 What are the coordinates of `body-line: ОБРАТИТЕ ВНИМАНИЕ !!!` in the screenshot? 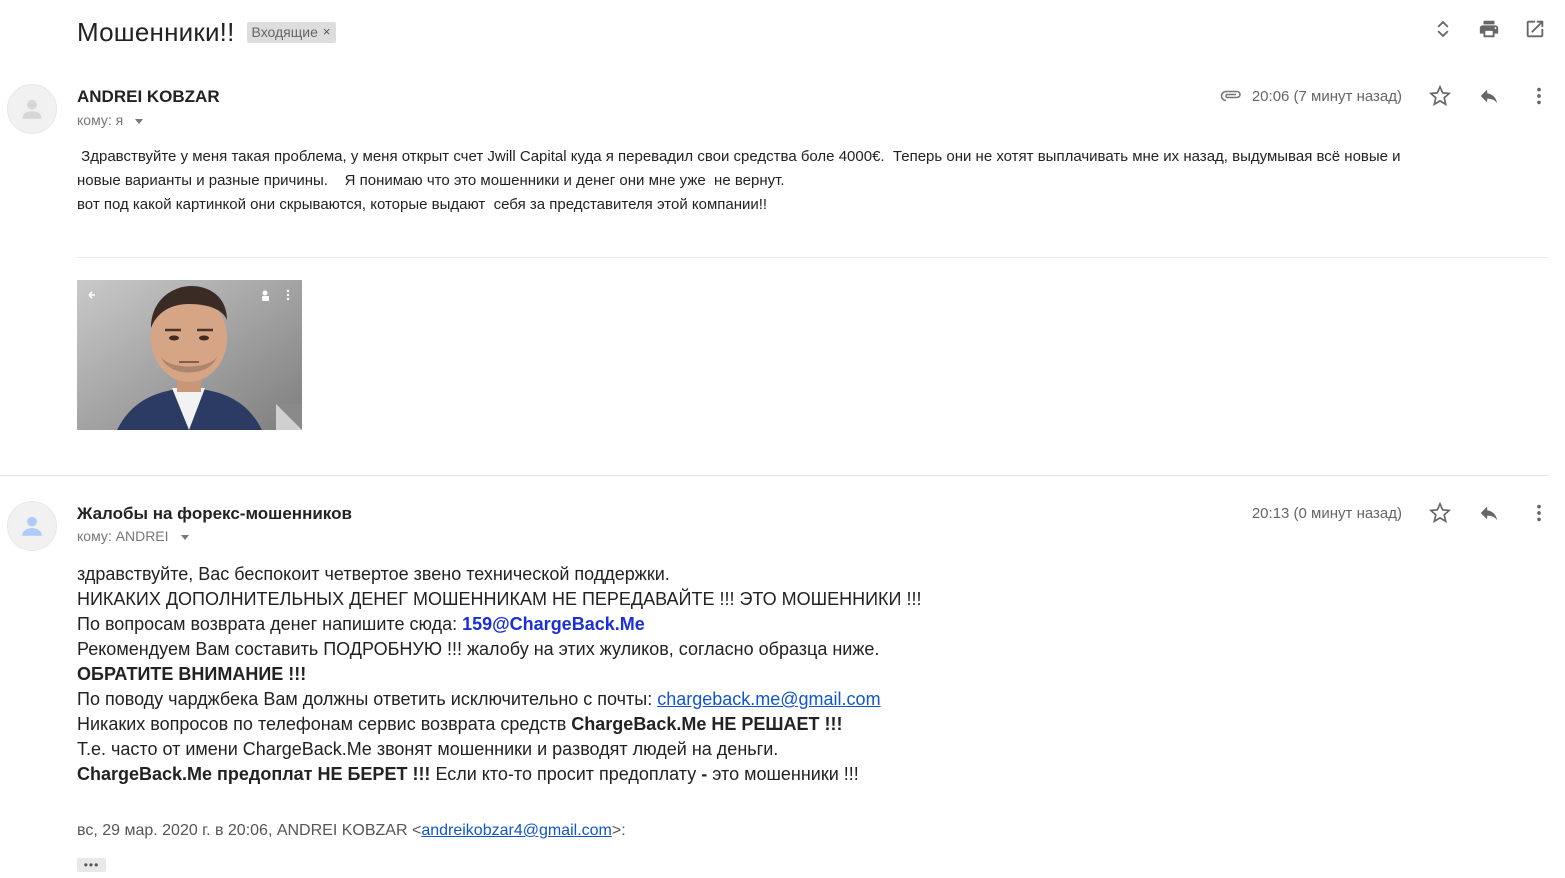 It's located at (499, 674).